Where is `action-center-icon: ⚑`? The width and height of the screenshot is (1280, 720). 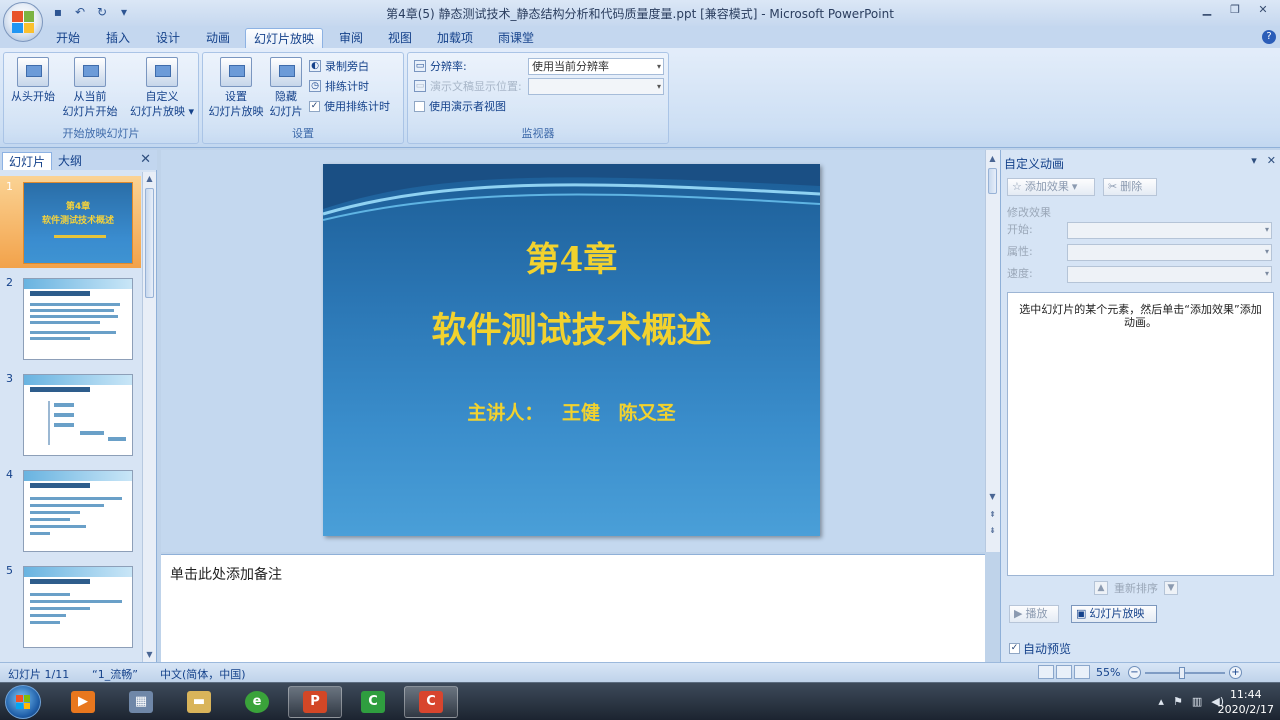 action-center-icon: ⚑ is located at coordinates (1178, 701).